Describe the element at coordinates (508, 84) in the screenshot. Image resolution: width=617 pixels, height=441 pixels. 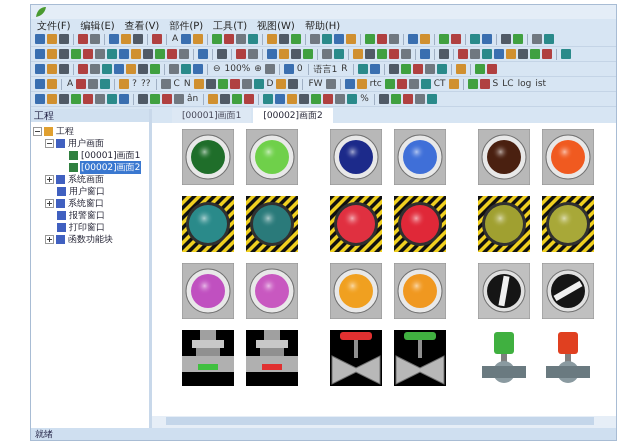
I see `toolbar-button: LC` at that location.